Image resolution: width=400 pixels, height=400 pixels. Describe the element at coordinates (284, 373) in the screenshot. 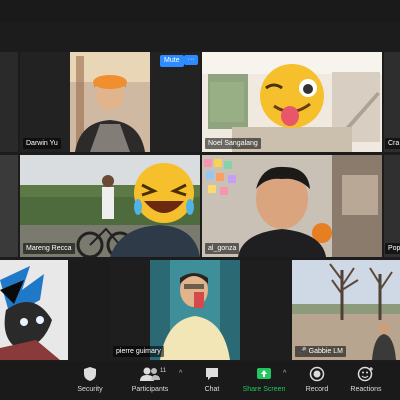

I see `share-screen-caret-icon: ^` at that location.